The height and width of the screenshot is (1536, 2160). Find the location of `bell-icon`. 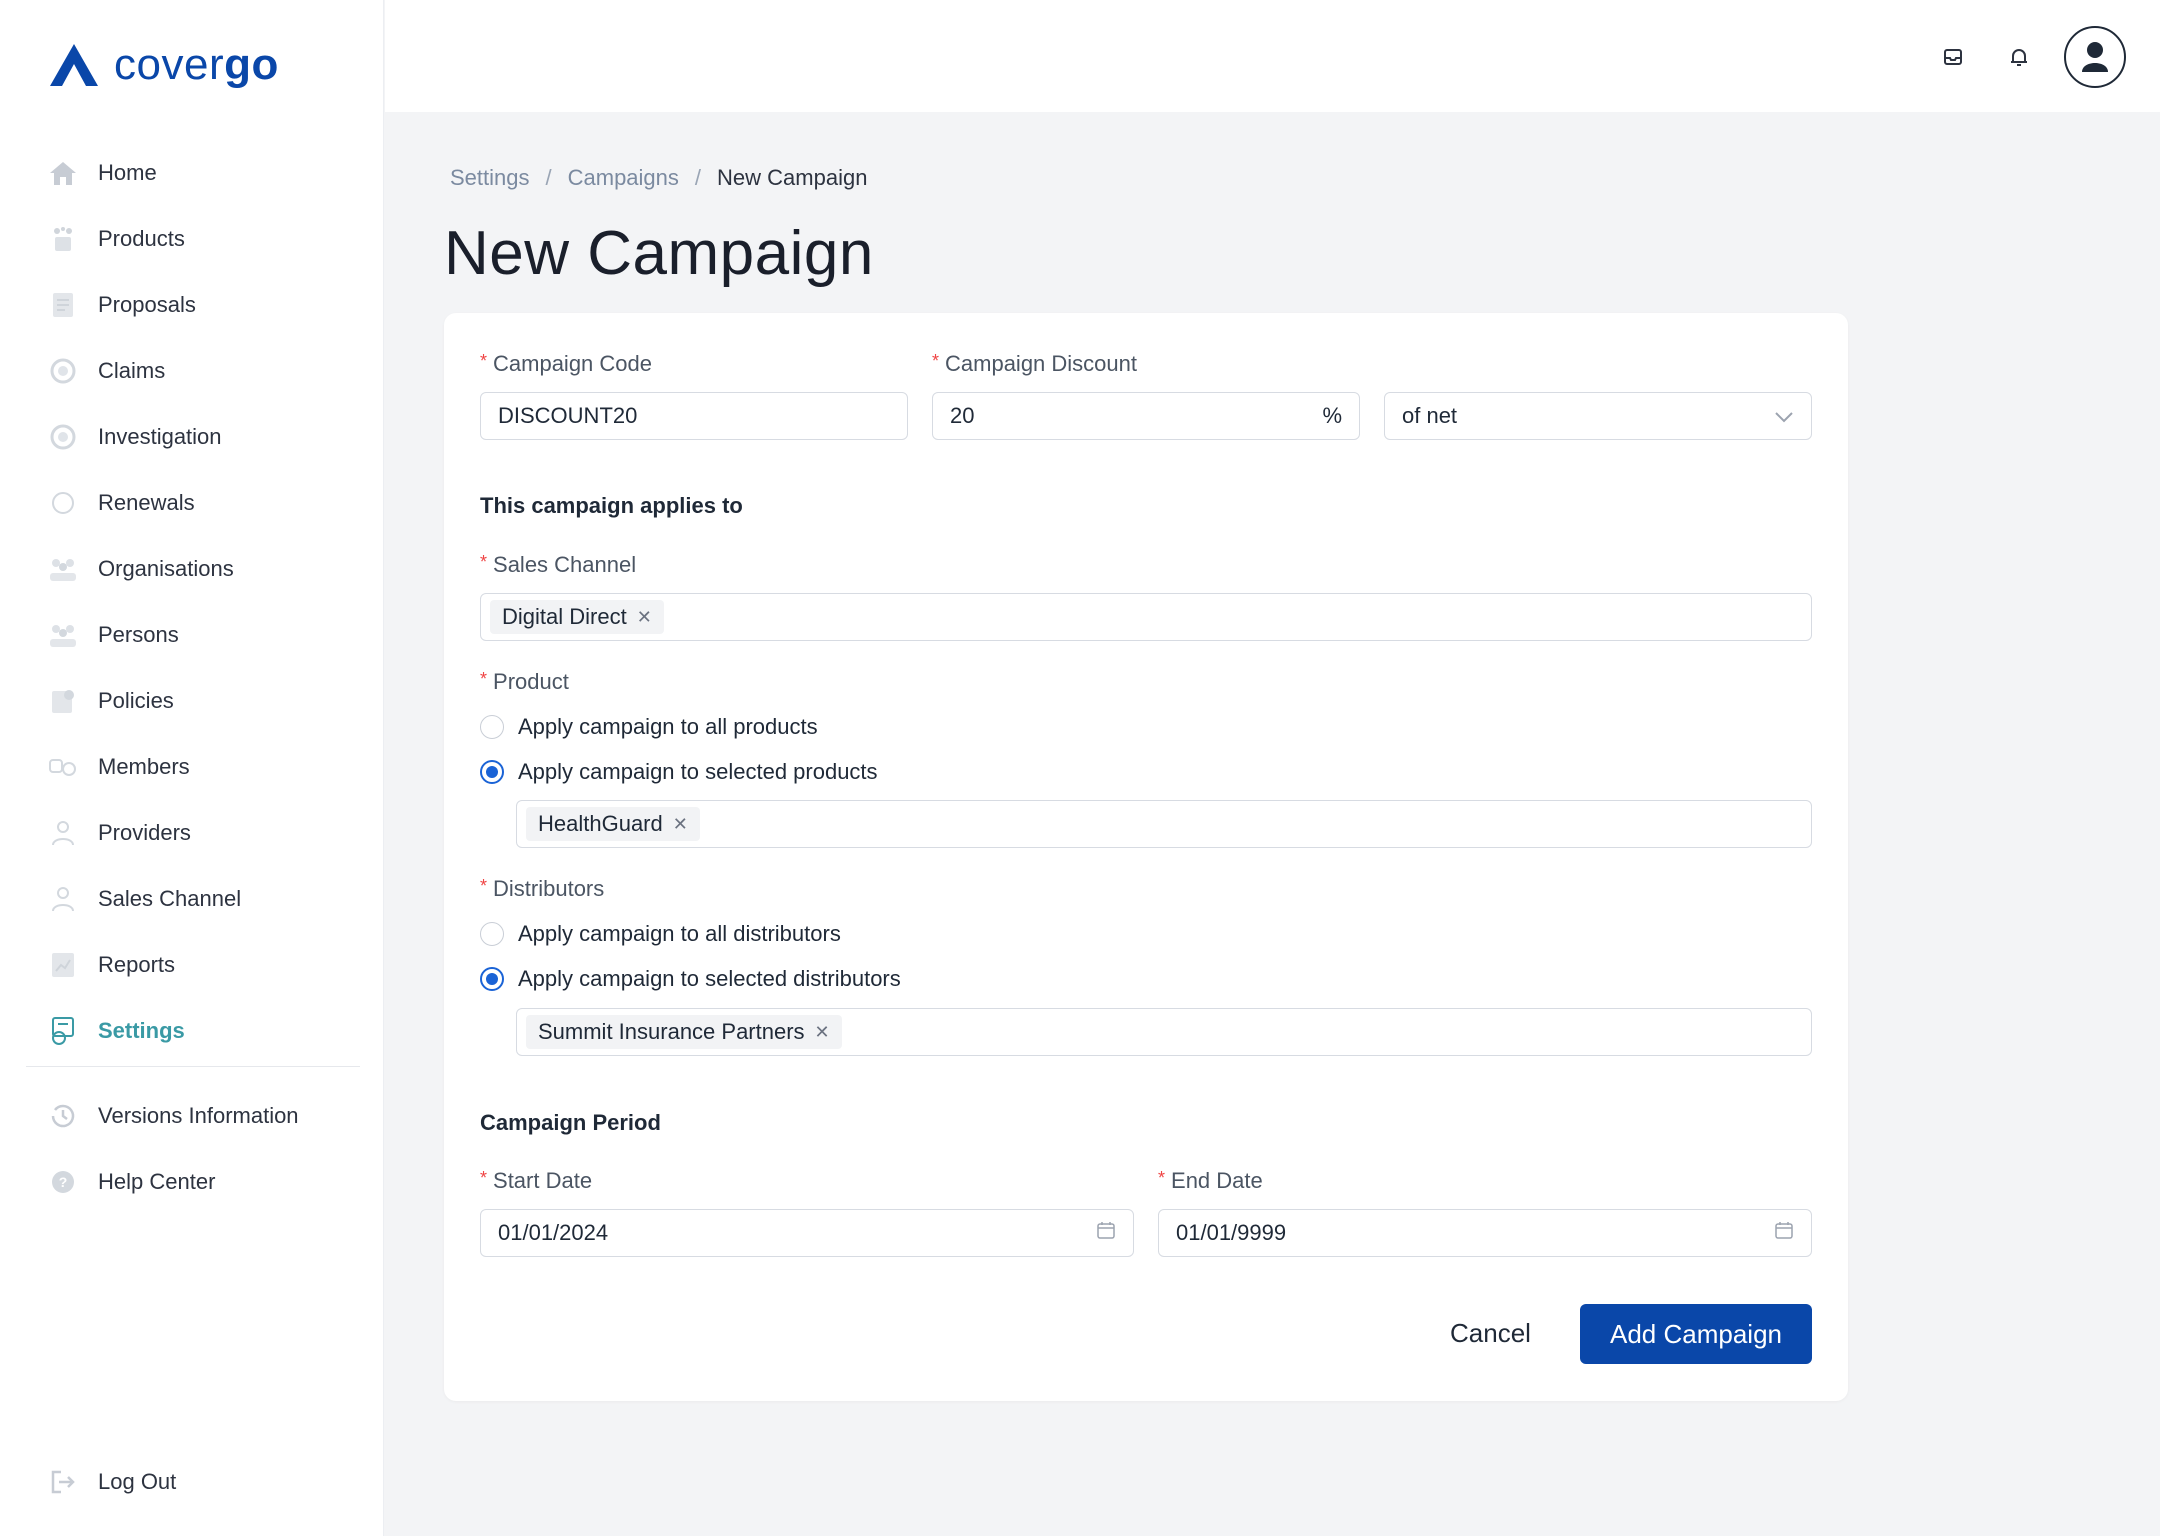

bell-icon is located at coordinates (2019, 57).